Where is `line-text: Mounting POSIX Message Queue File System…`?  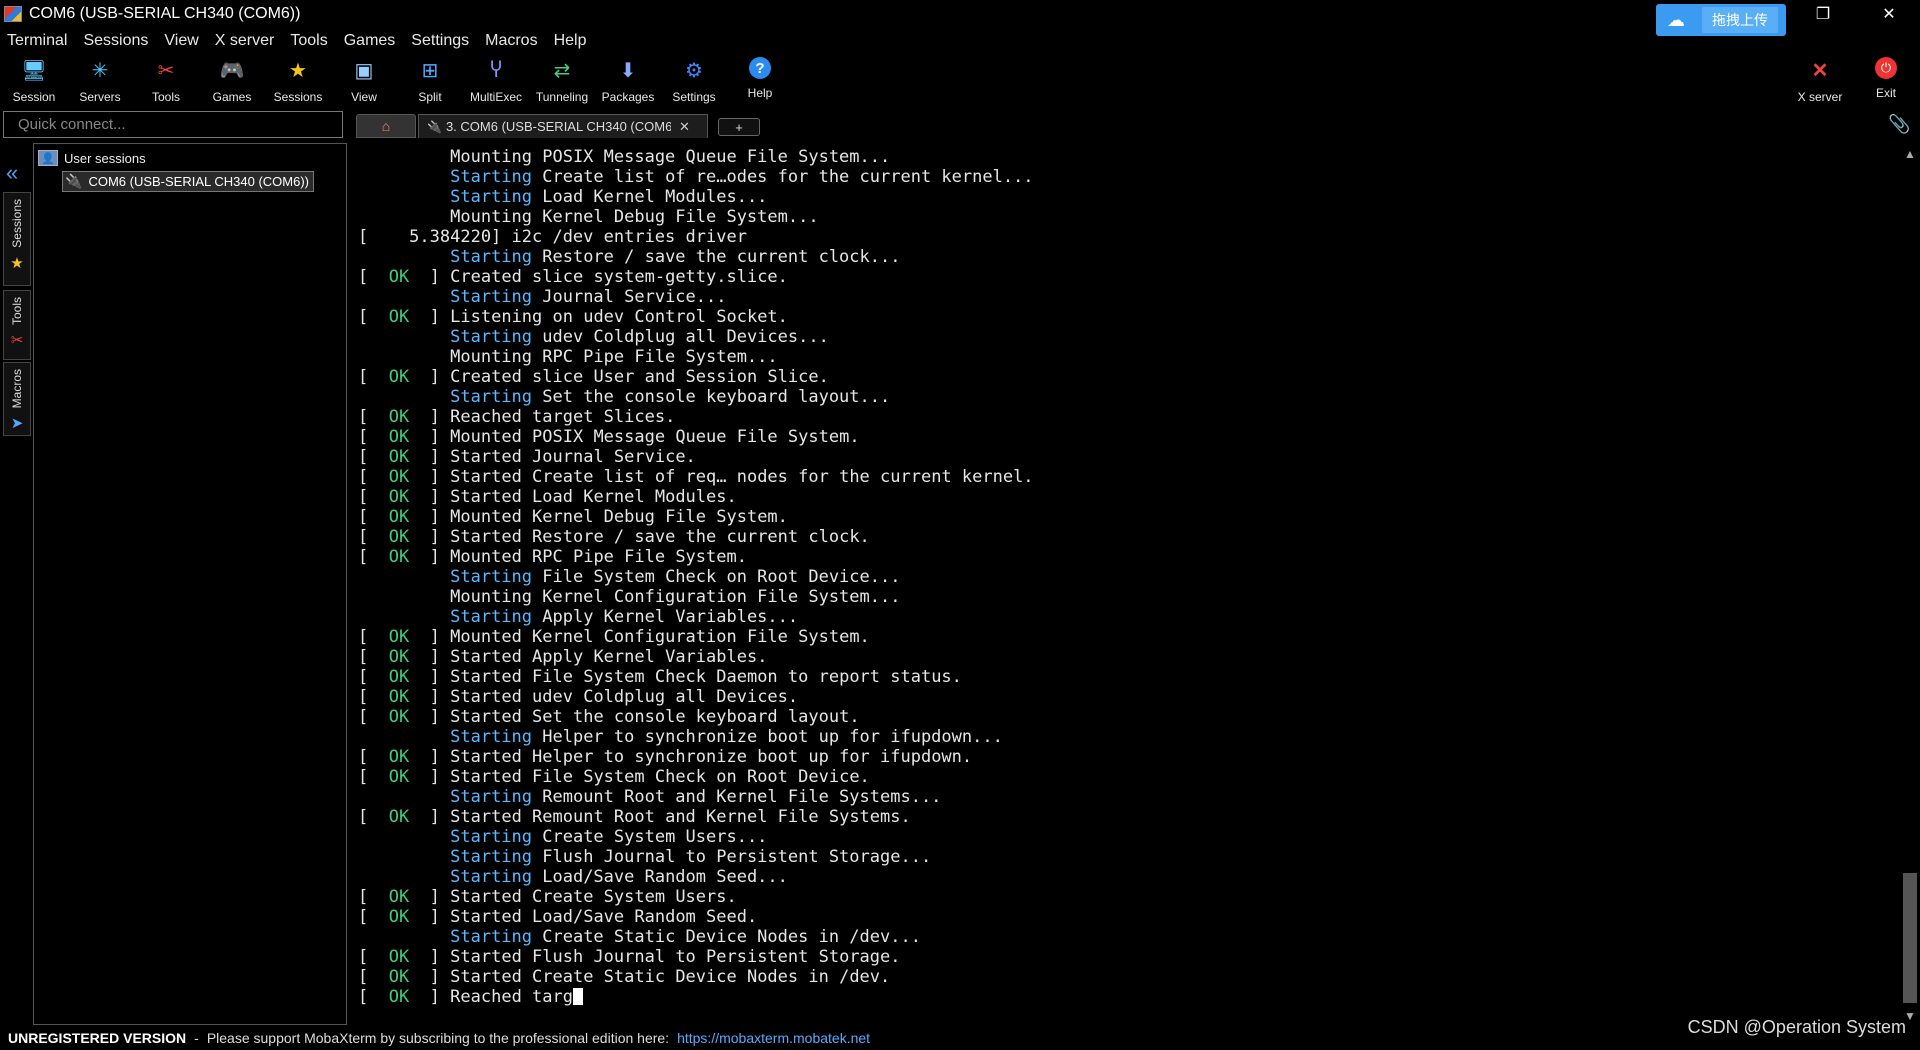
line-text: Mounting POSIX Message Queue File System… is located at coordinates (670, 157).